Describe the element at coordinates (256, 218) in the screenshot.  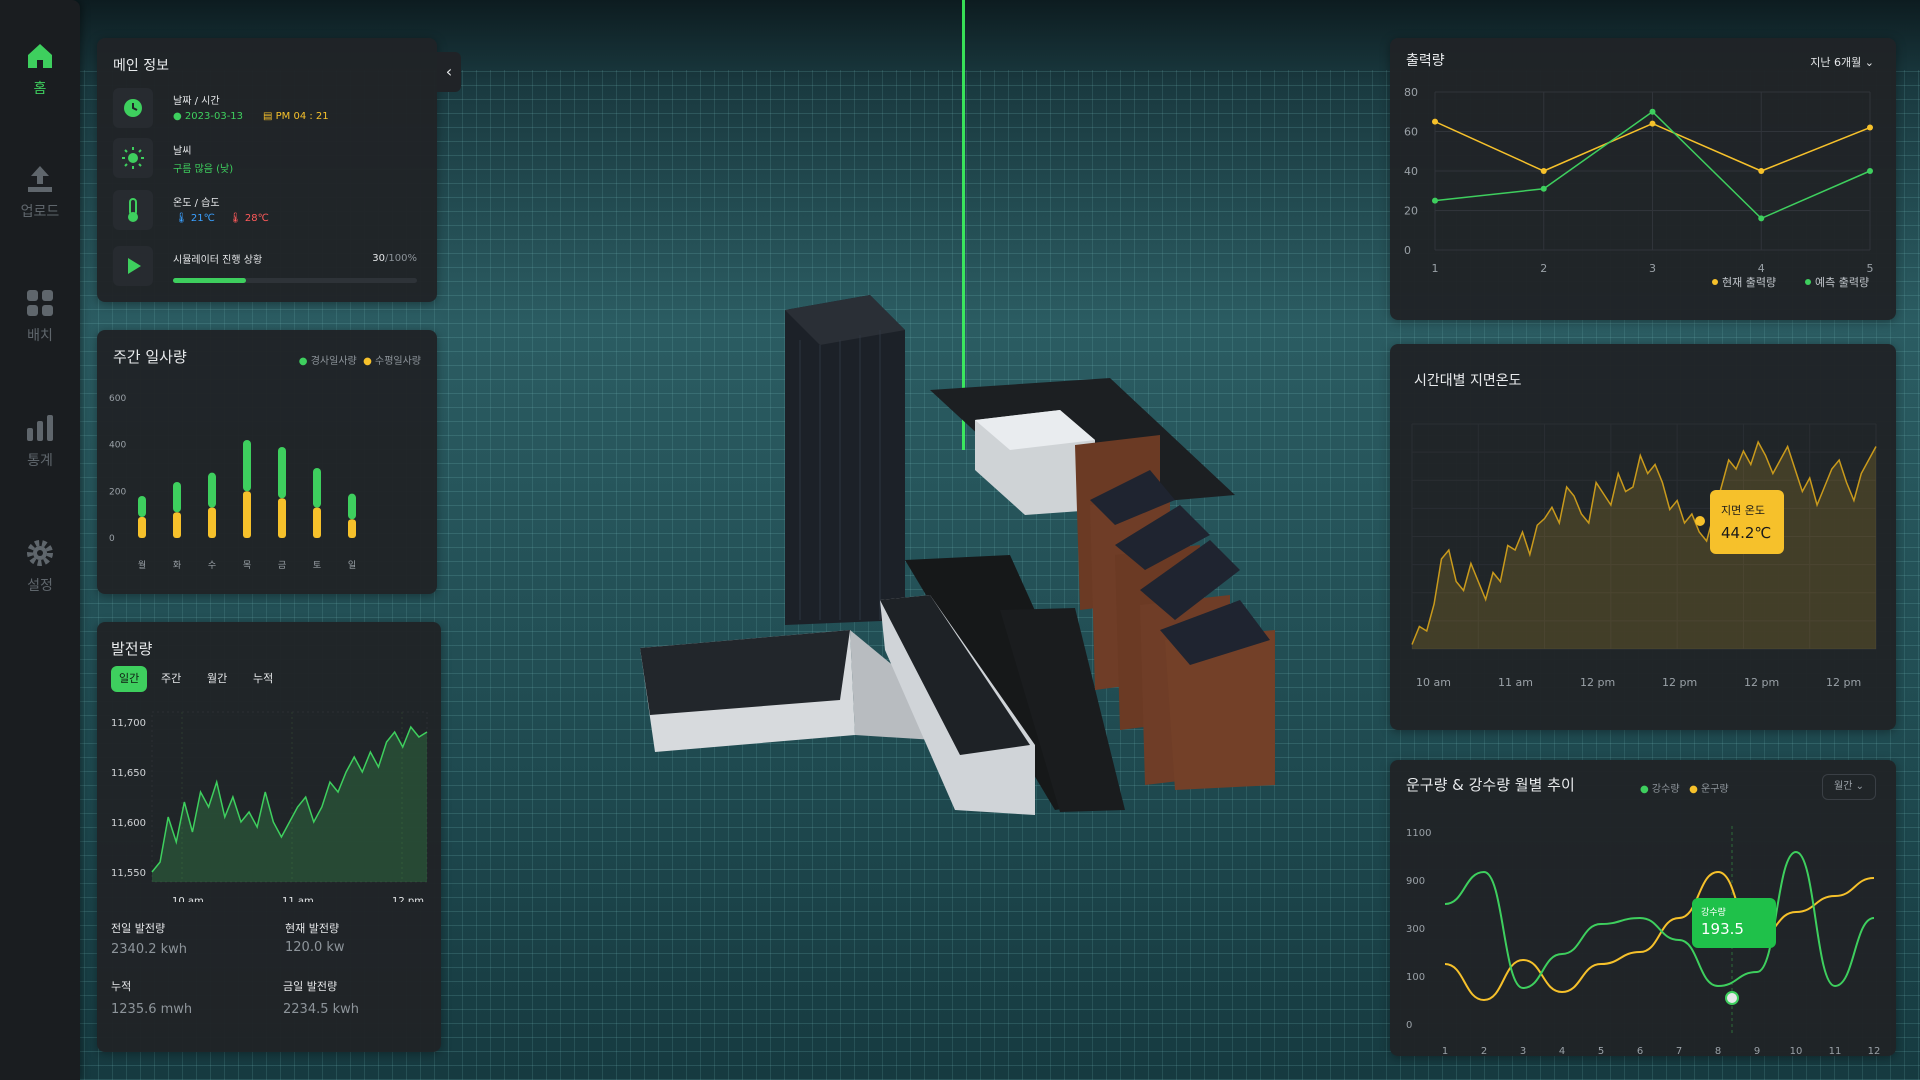
I see `temp-high-text: 28℃` at that location.